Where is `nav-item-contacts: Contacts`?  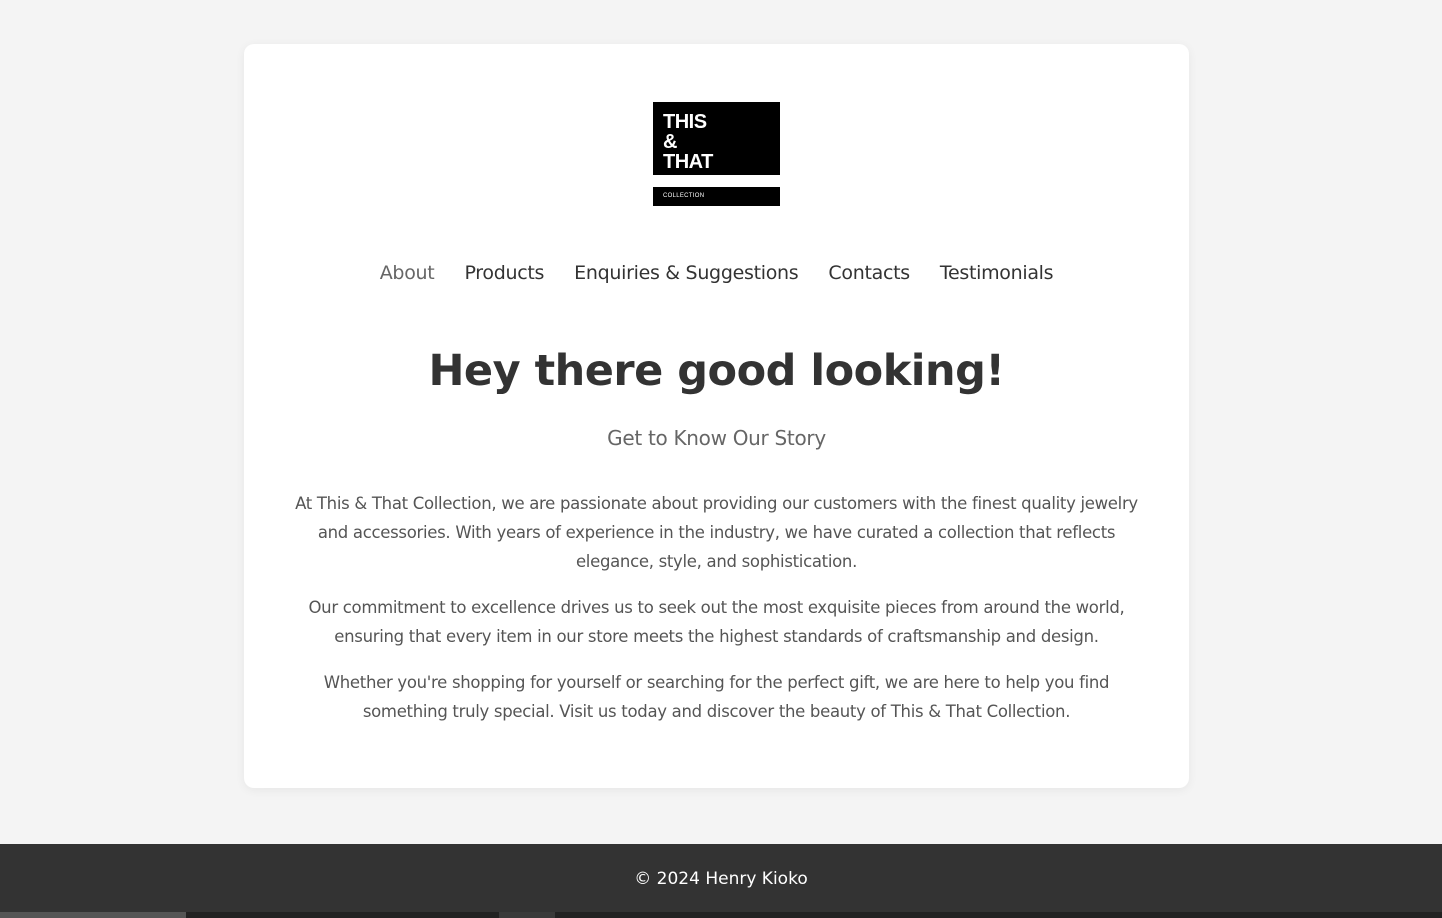 nav-item-contacts: Contacts is located at coordinates (869, 273).